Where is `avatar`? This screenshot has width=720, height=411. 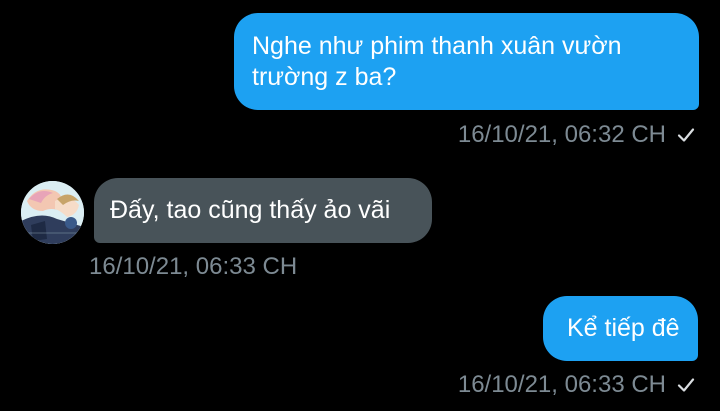
avatar is located at coordinates (52, 212).